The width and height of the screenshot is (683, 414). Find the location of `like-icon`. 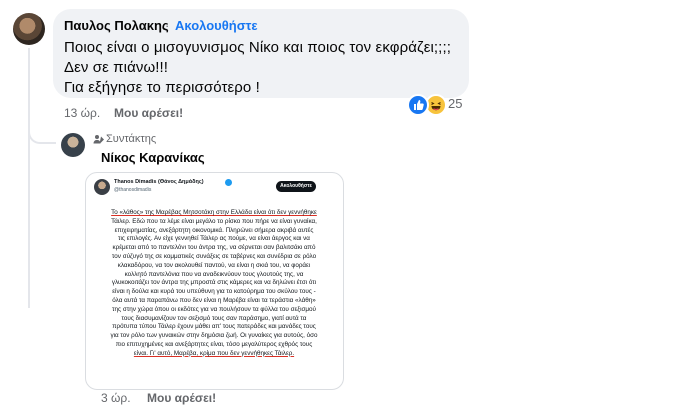

like-icon is located at coordinates (418, 105).